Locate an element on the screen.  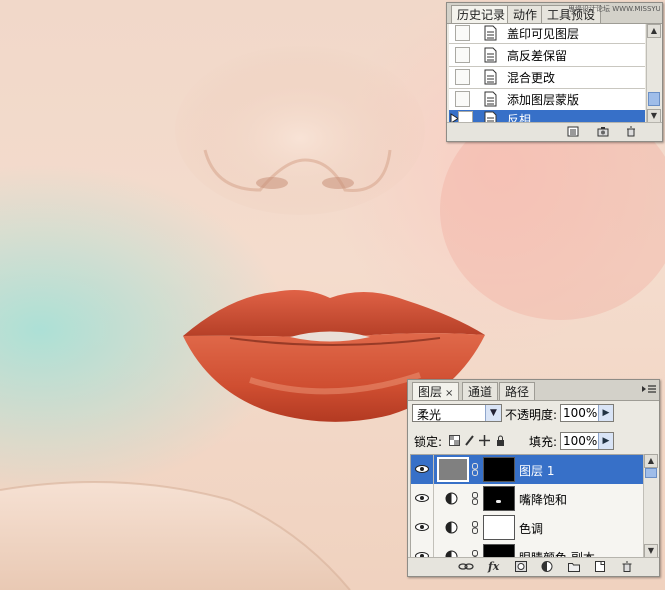
fill-field: 100% ▶ is located at coordinates (587, 441).